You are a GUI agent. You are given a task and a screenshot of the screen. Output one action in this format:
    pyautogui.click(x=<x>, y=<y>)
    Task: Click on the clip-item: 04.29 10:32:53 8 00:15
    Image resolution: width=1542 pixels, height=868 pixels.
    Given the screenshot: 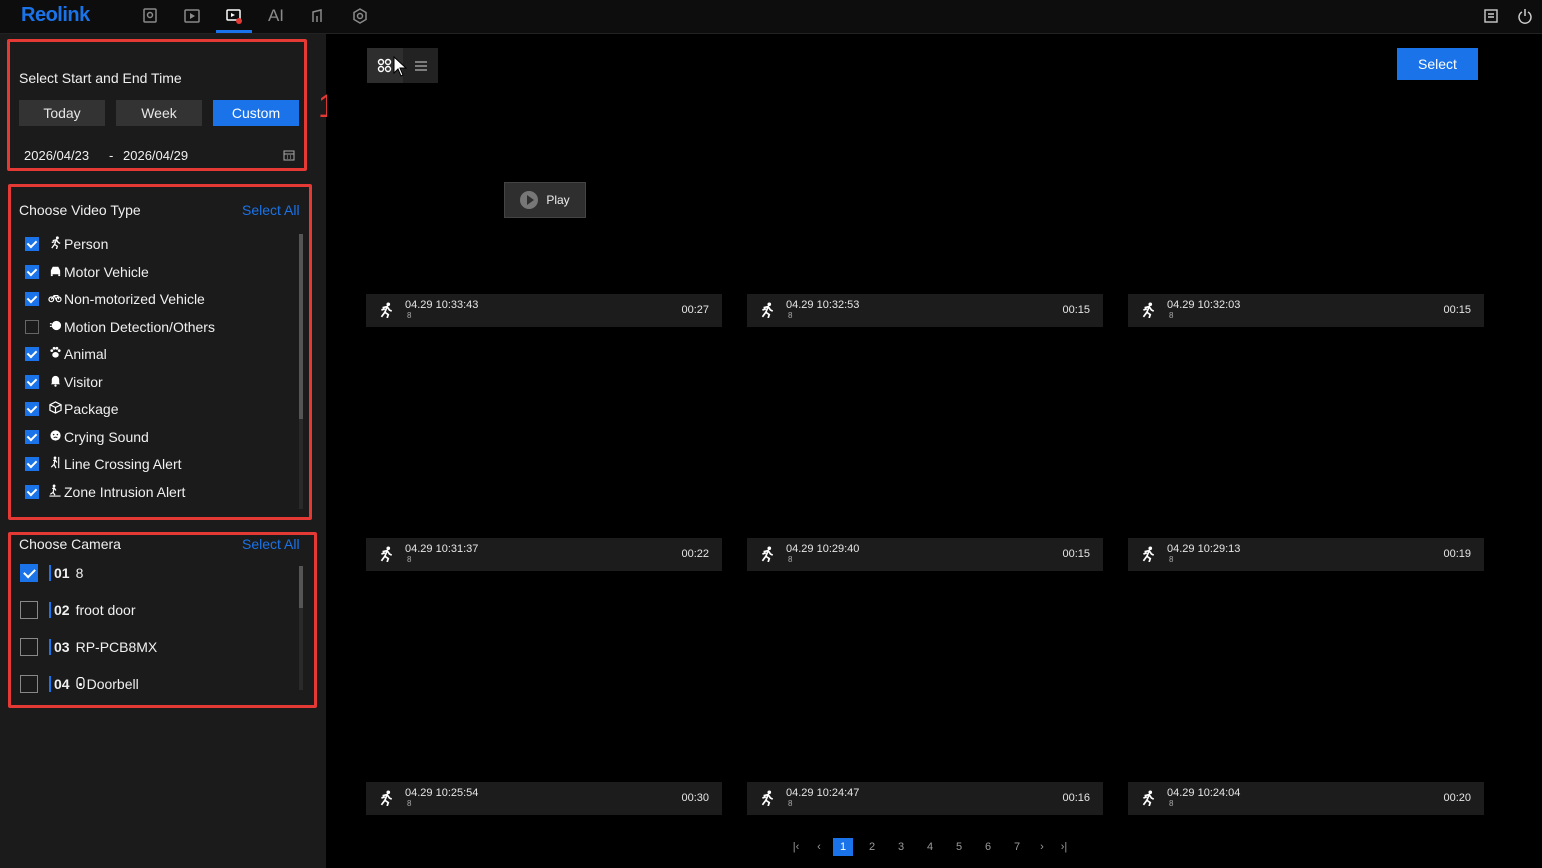 What is the action you would take?
    pyautogui.click(x=925, y=310)
    